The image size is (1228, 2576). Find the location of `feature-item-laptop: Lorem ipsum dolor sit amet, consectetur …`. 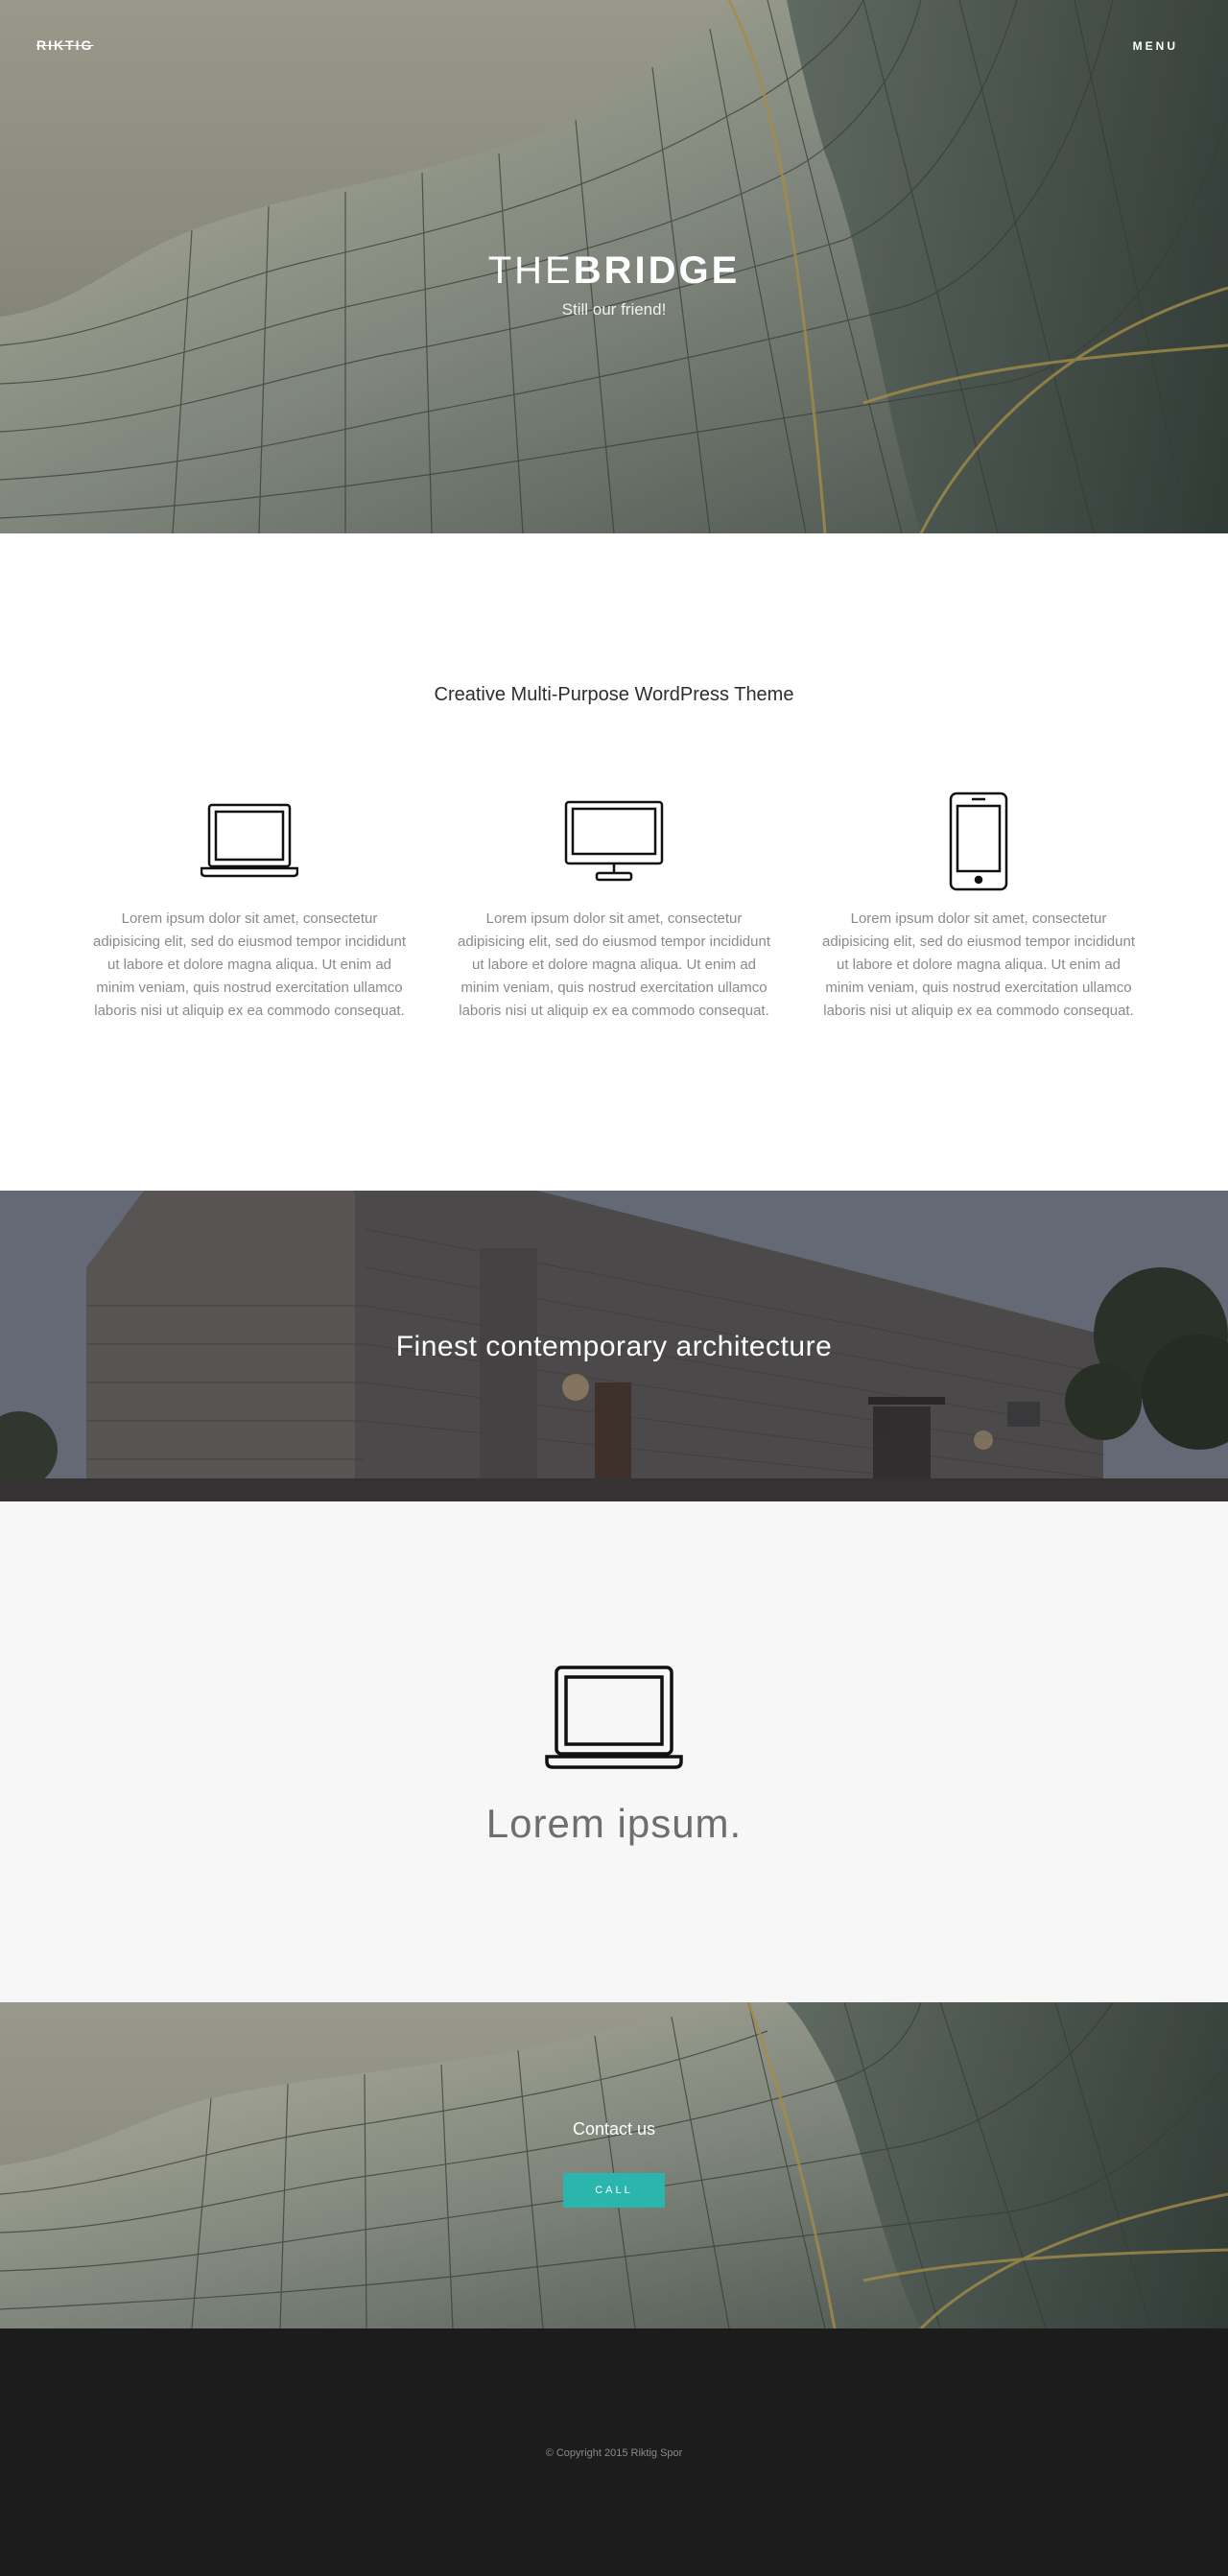

feature-item-laptop: Lorem ipsum dolor sit amet, consectetur … is located at coordinates (249, 907).